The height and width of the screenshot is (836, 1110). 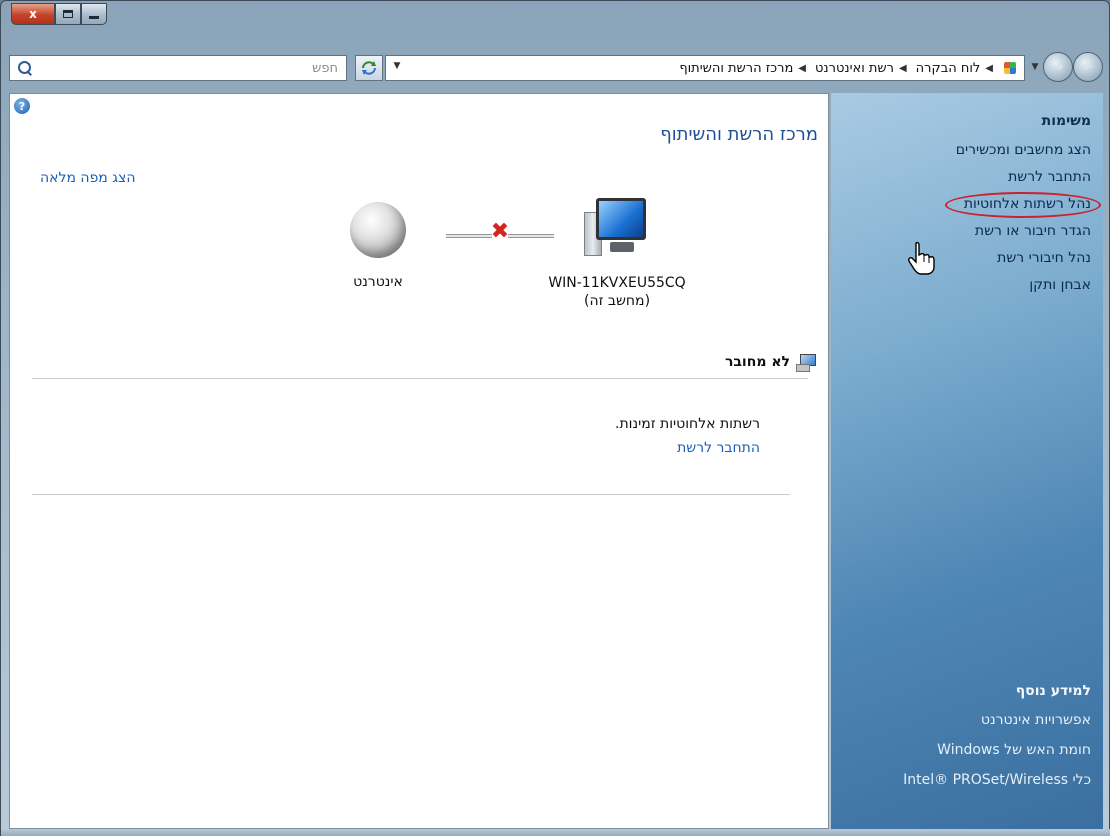 I want to click on search-box: חפש, so click(x=178, y=68).